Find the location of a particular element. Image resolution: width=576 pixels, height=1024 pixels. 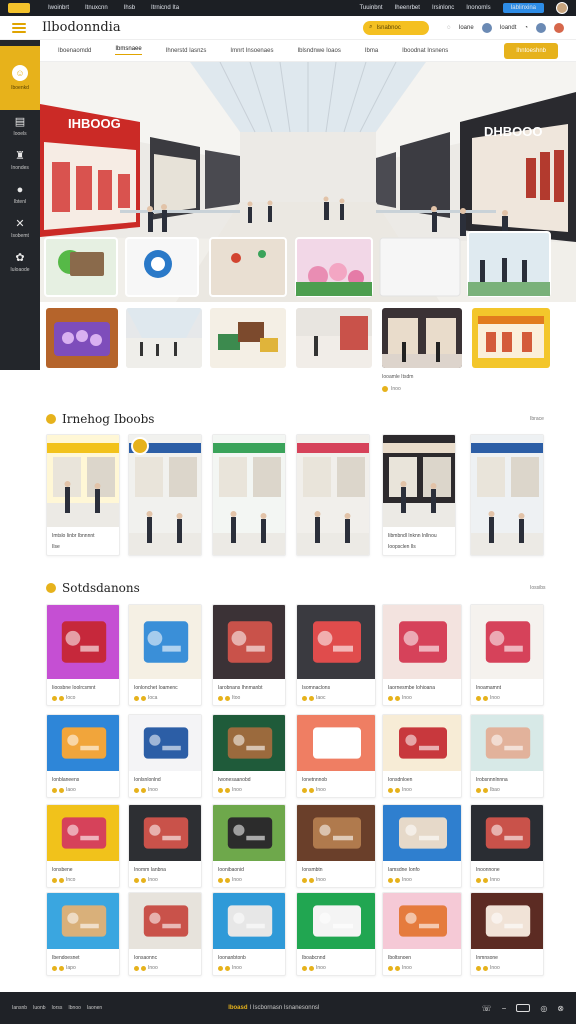

top-link: Iheenrbet is located at coordinates (407, 8).